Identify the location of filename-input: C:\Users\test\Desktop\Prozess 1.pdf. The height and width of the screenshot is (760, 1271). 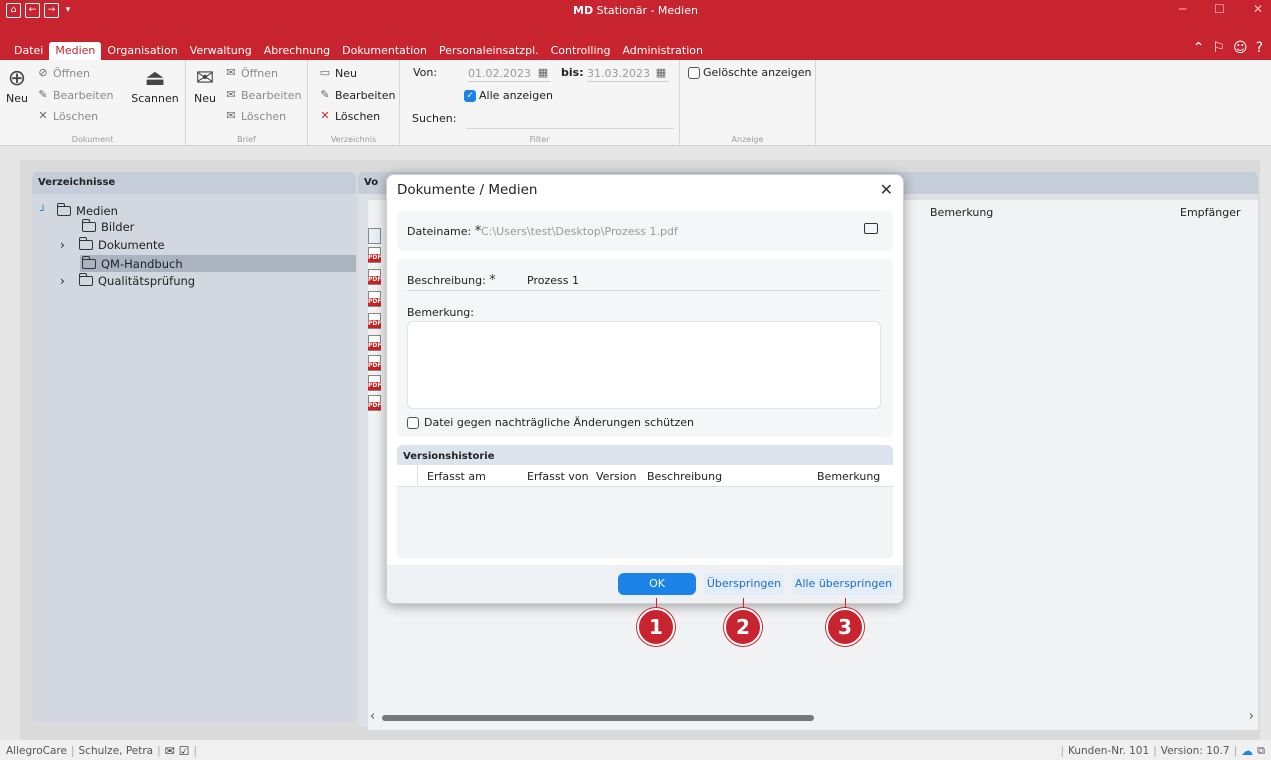
(579, 231).